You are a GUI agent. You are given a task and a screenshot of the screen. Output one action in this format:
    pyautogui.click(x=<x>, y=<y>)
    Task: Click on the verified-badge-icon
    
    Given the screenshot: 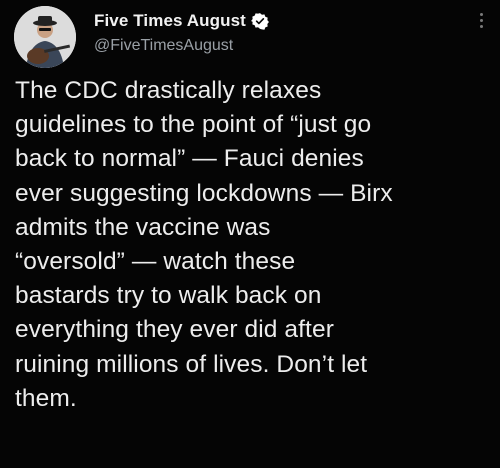 What is the action you would take?
    pyautogui.click(x=259, y=21)
    